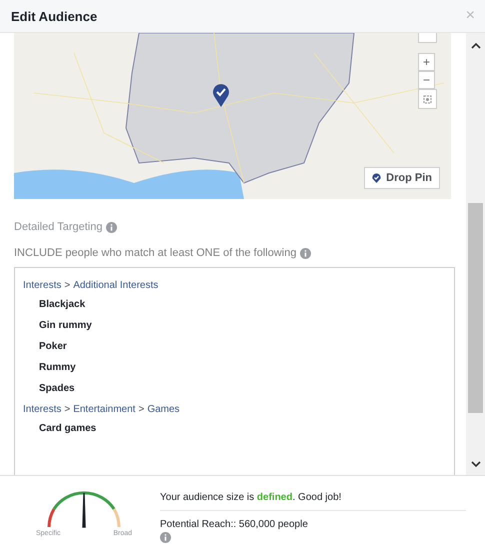 This screenshot has width=485, height=549. I want to click on pin-icon, so click(377, 178).